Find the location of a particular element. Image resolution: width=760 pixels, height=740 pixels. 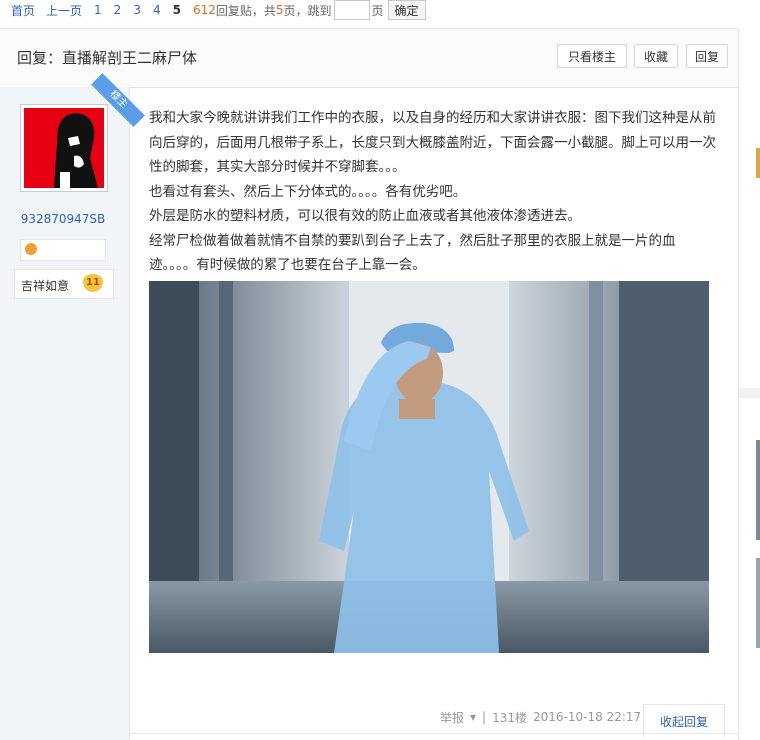

level-badge-icon: 11 is located at coordinates (93, 283).